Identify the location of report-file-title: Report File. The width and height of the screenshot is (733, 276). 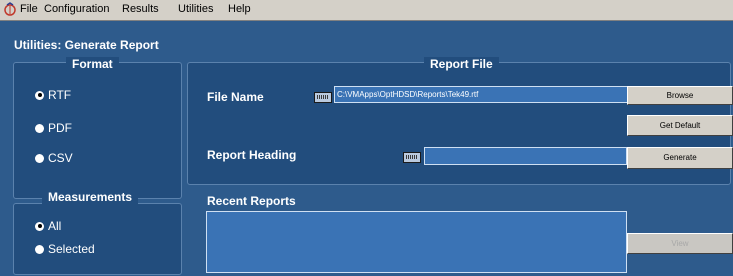
(461, 64).